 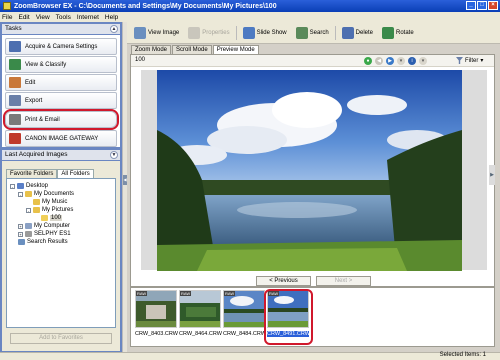 I want to click on computer-icon, so click(x=28, y=226).